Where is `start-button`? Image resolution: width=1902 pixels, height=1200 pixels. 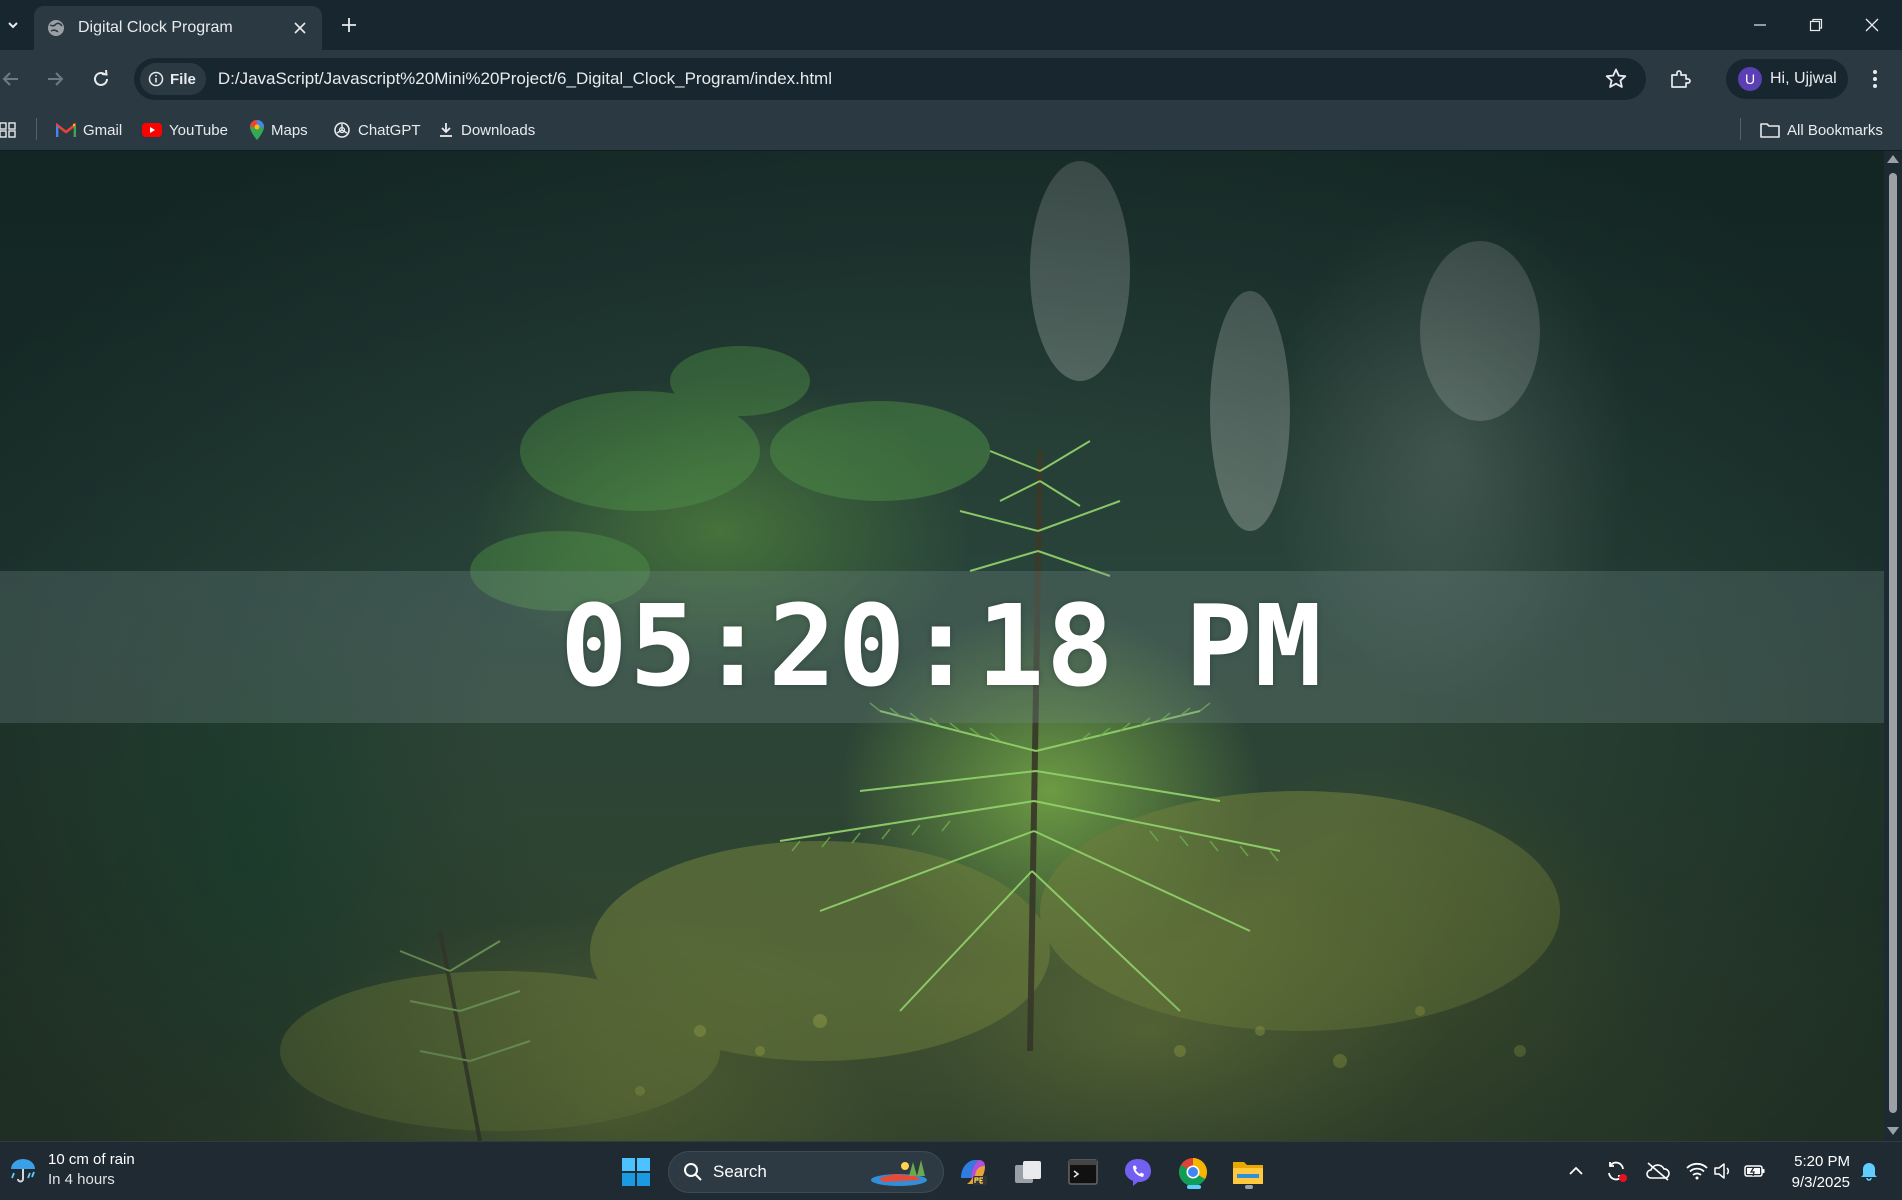
start-button is located at coordinates (636, 1172).